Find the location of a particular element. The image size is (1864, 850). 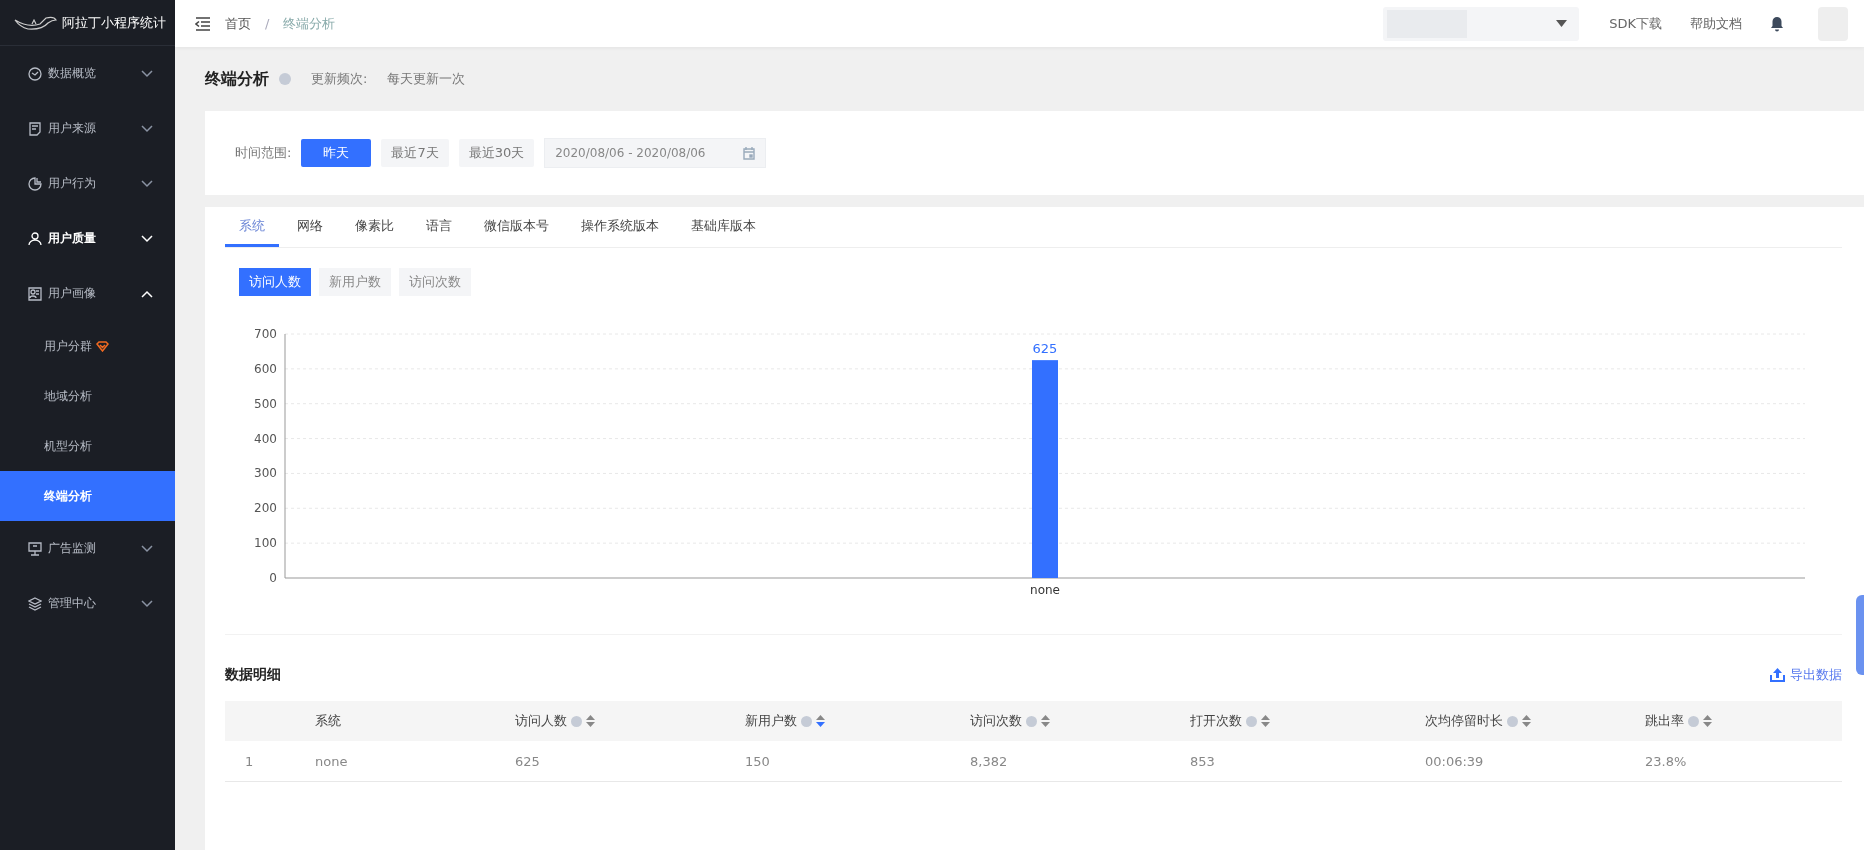

axis-tick-label: 0 is located at coordinates (273, 578).